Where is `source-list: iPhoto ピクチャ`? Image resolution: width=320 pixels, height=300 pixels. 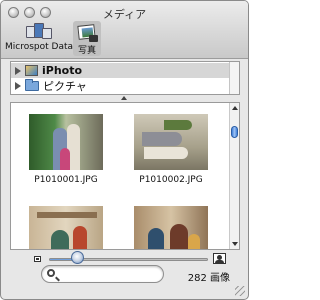
source-list: iPhoto ピクチャ is located at coordinates (125, 78).